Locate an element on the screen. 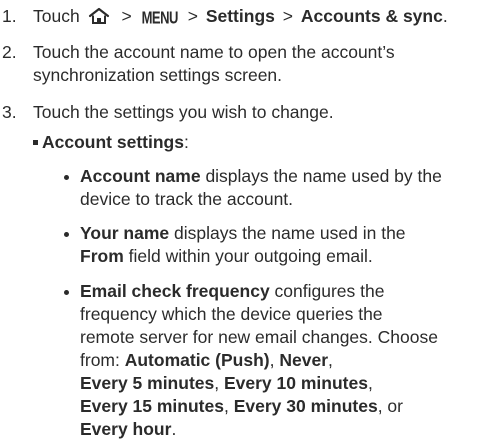 The height and width of the screenshot is (441, 487). option: Every 30 minutes is located at coordinates (305, 406).